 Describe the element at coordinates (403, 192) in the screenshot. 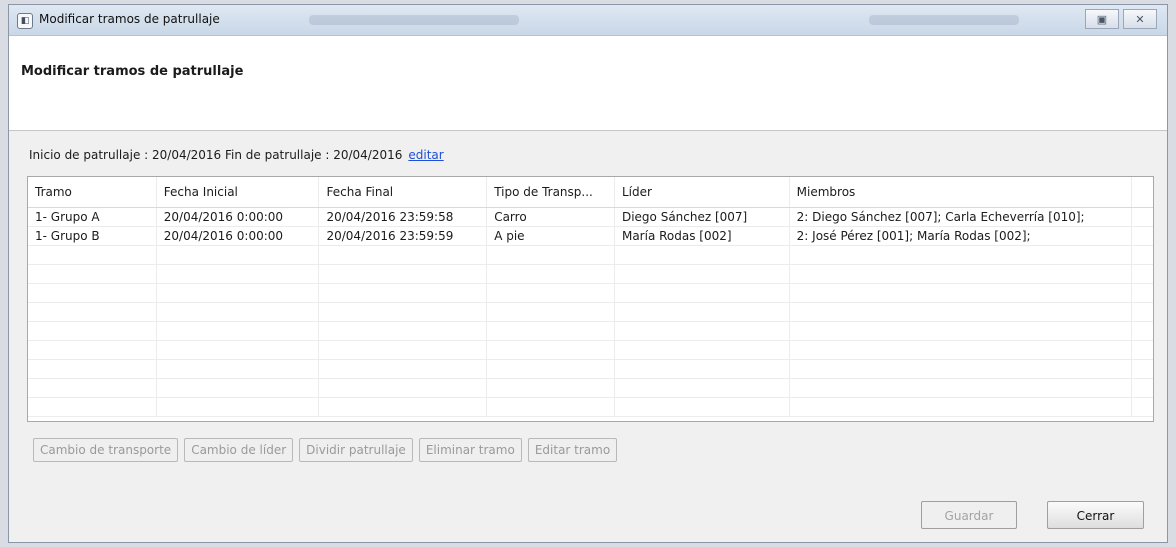

I see `column-header-fecha-final: Fecha Final` at that location.